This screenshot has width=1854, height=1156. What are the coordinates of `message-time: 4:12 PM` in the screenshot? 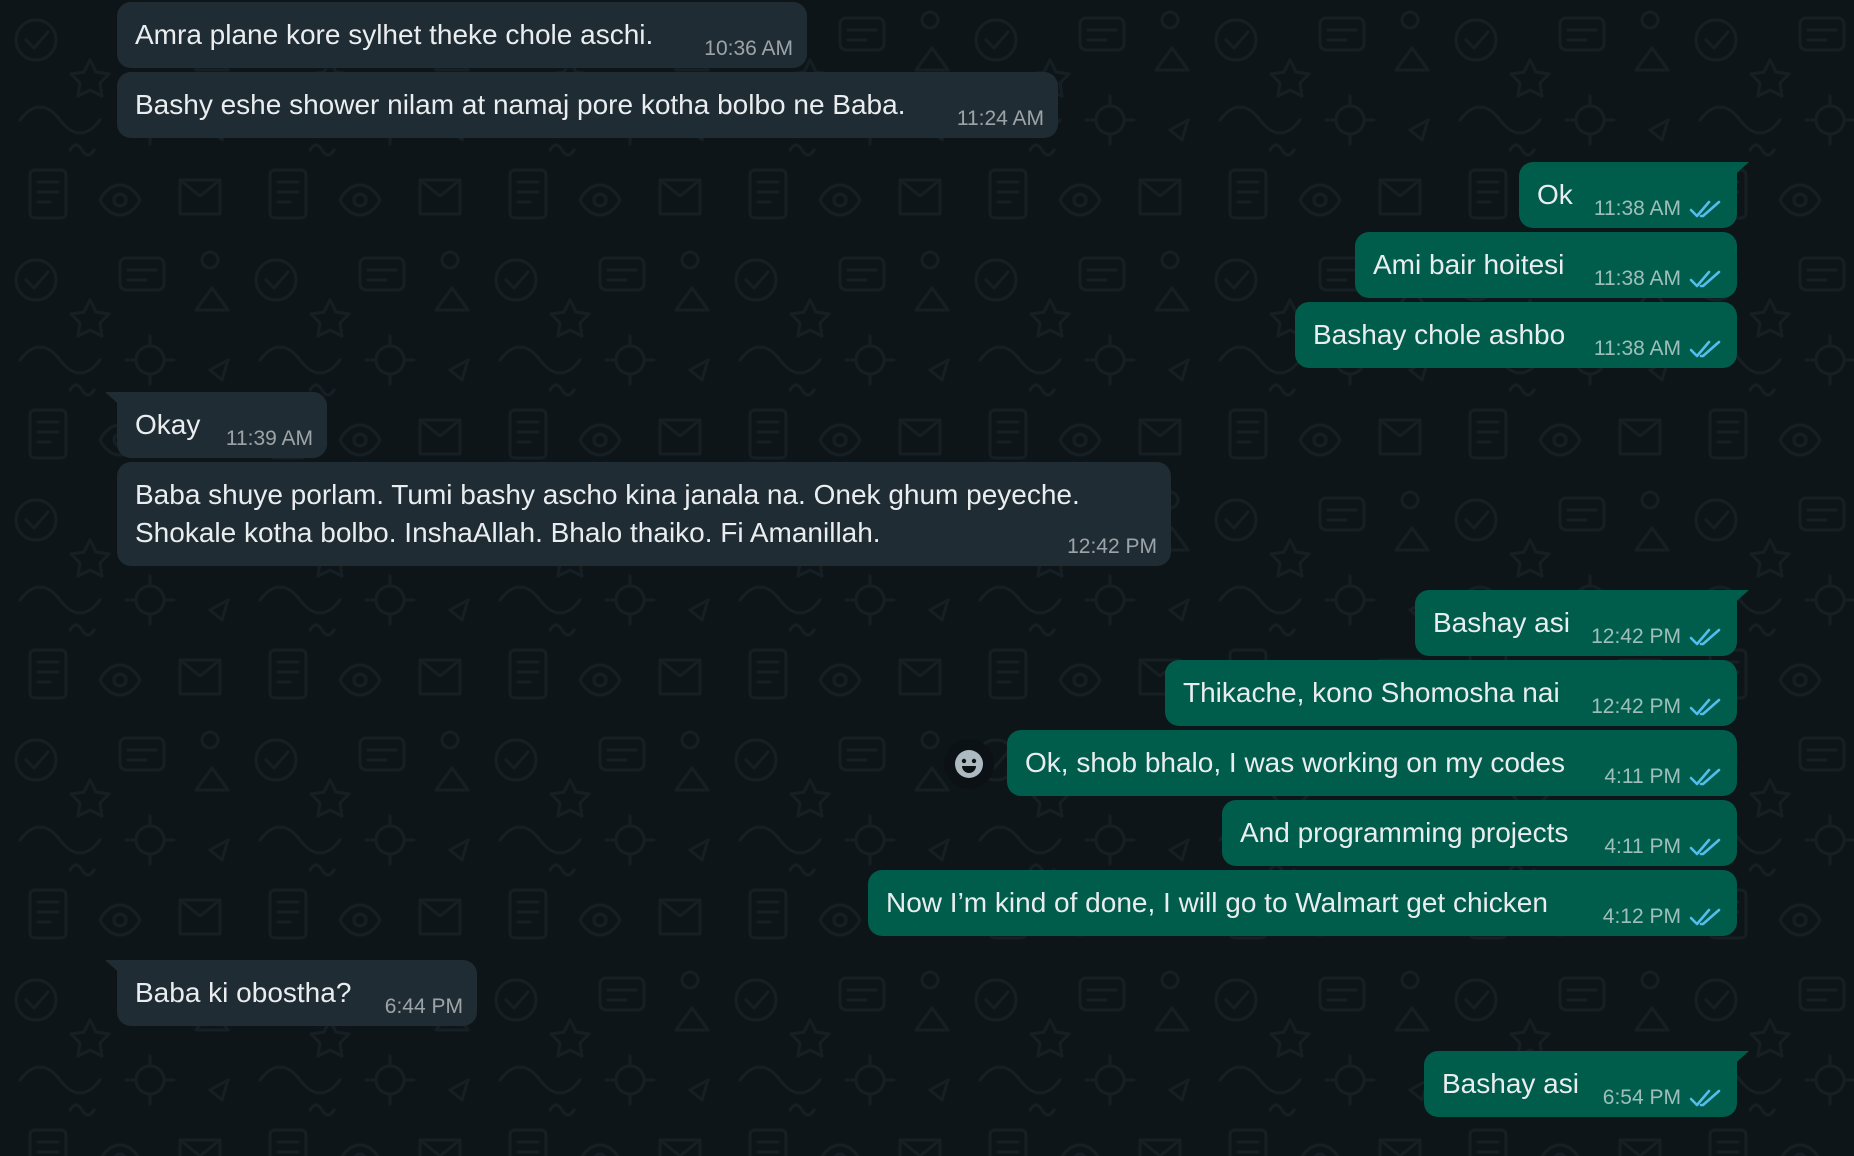 It's located at (1641, 916).